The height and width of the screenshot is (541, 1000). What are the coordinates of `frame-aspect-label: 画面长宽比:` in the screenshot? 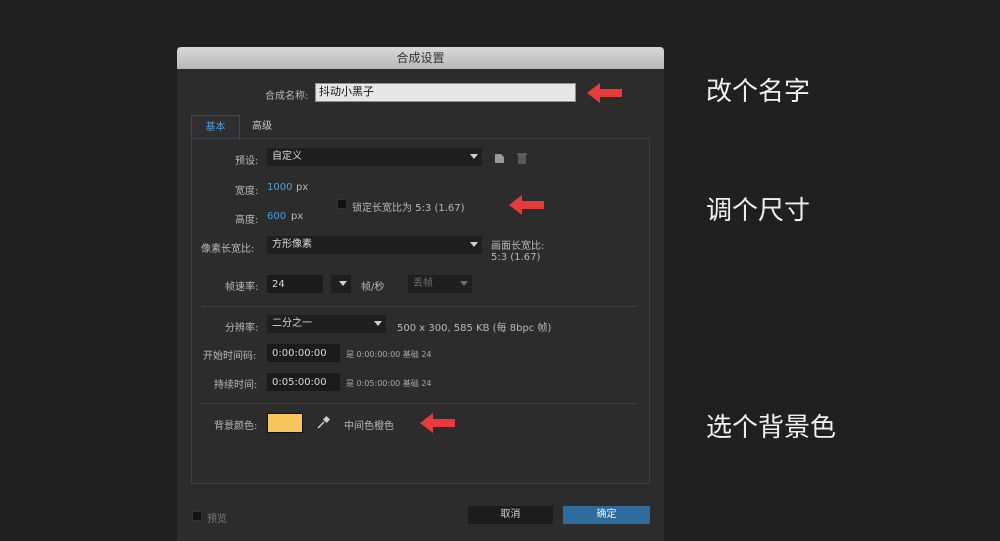 It's located at (518, 246).